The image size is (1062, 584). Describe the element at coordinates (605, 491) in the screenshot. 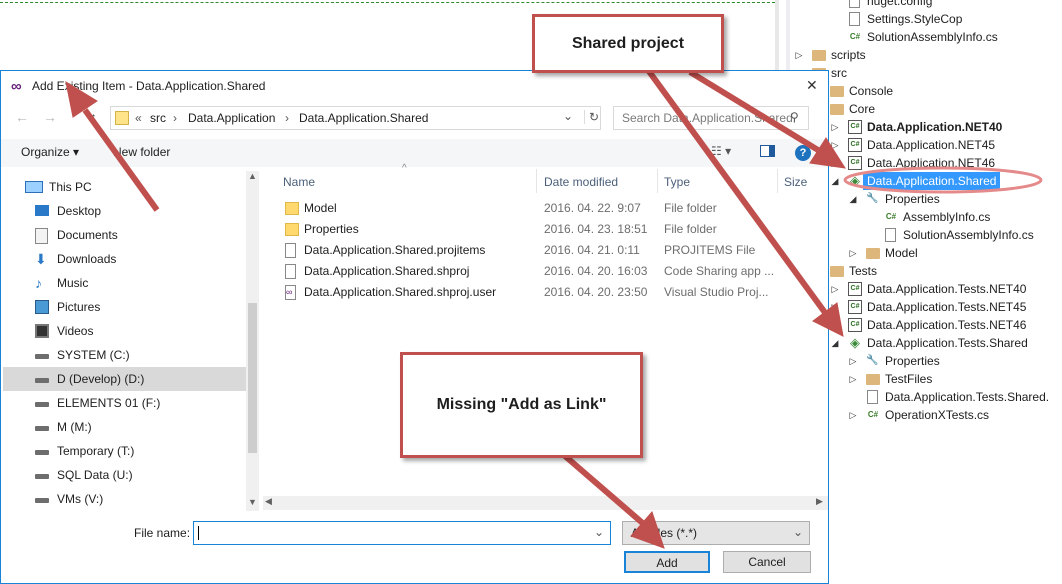

I see `arrow-to-add-button` at that location.